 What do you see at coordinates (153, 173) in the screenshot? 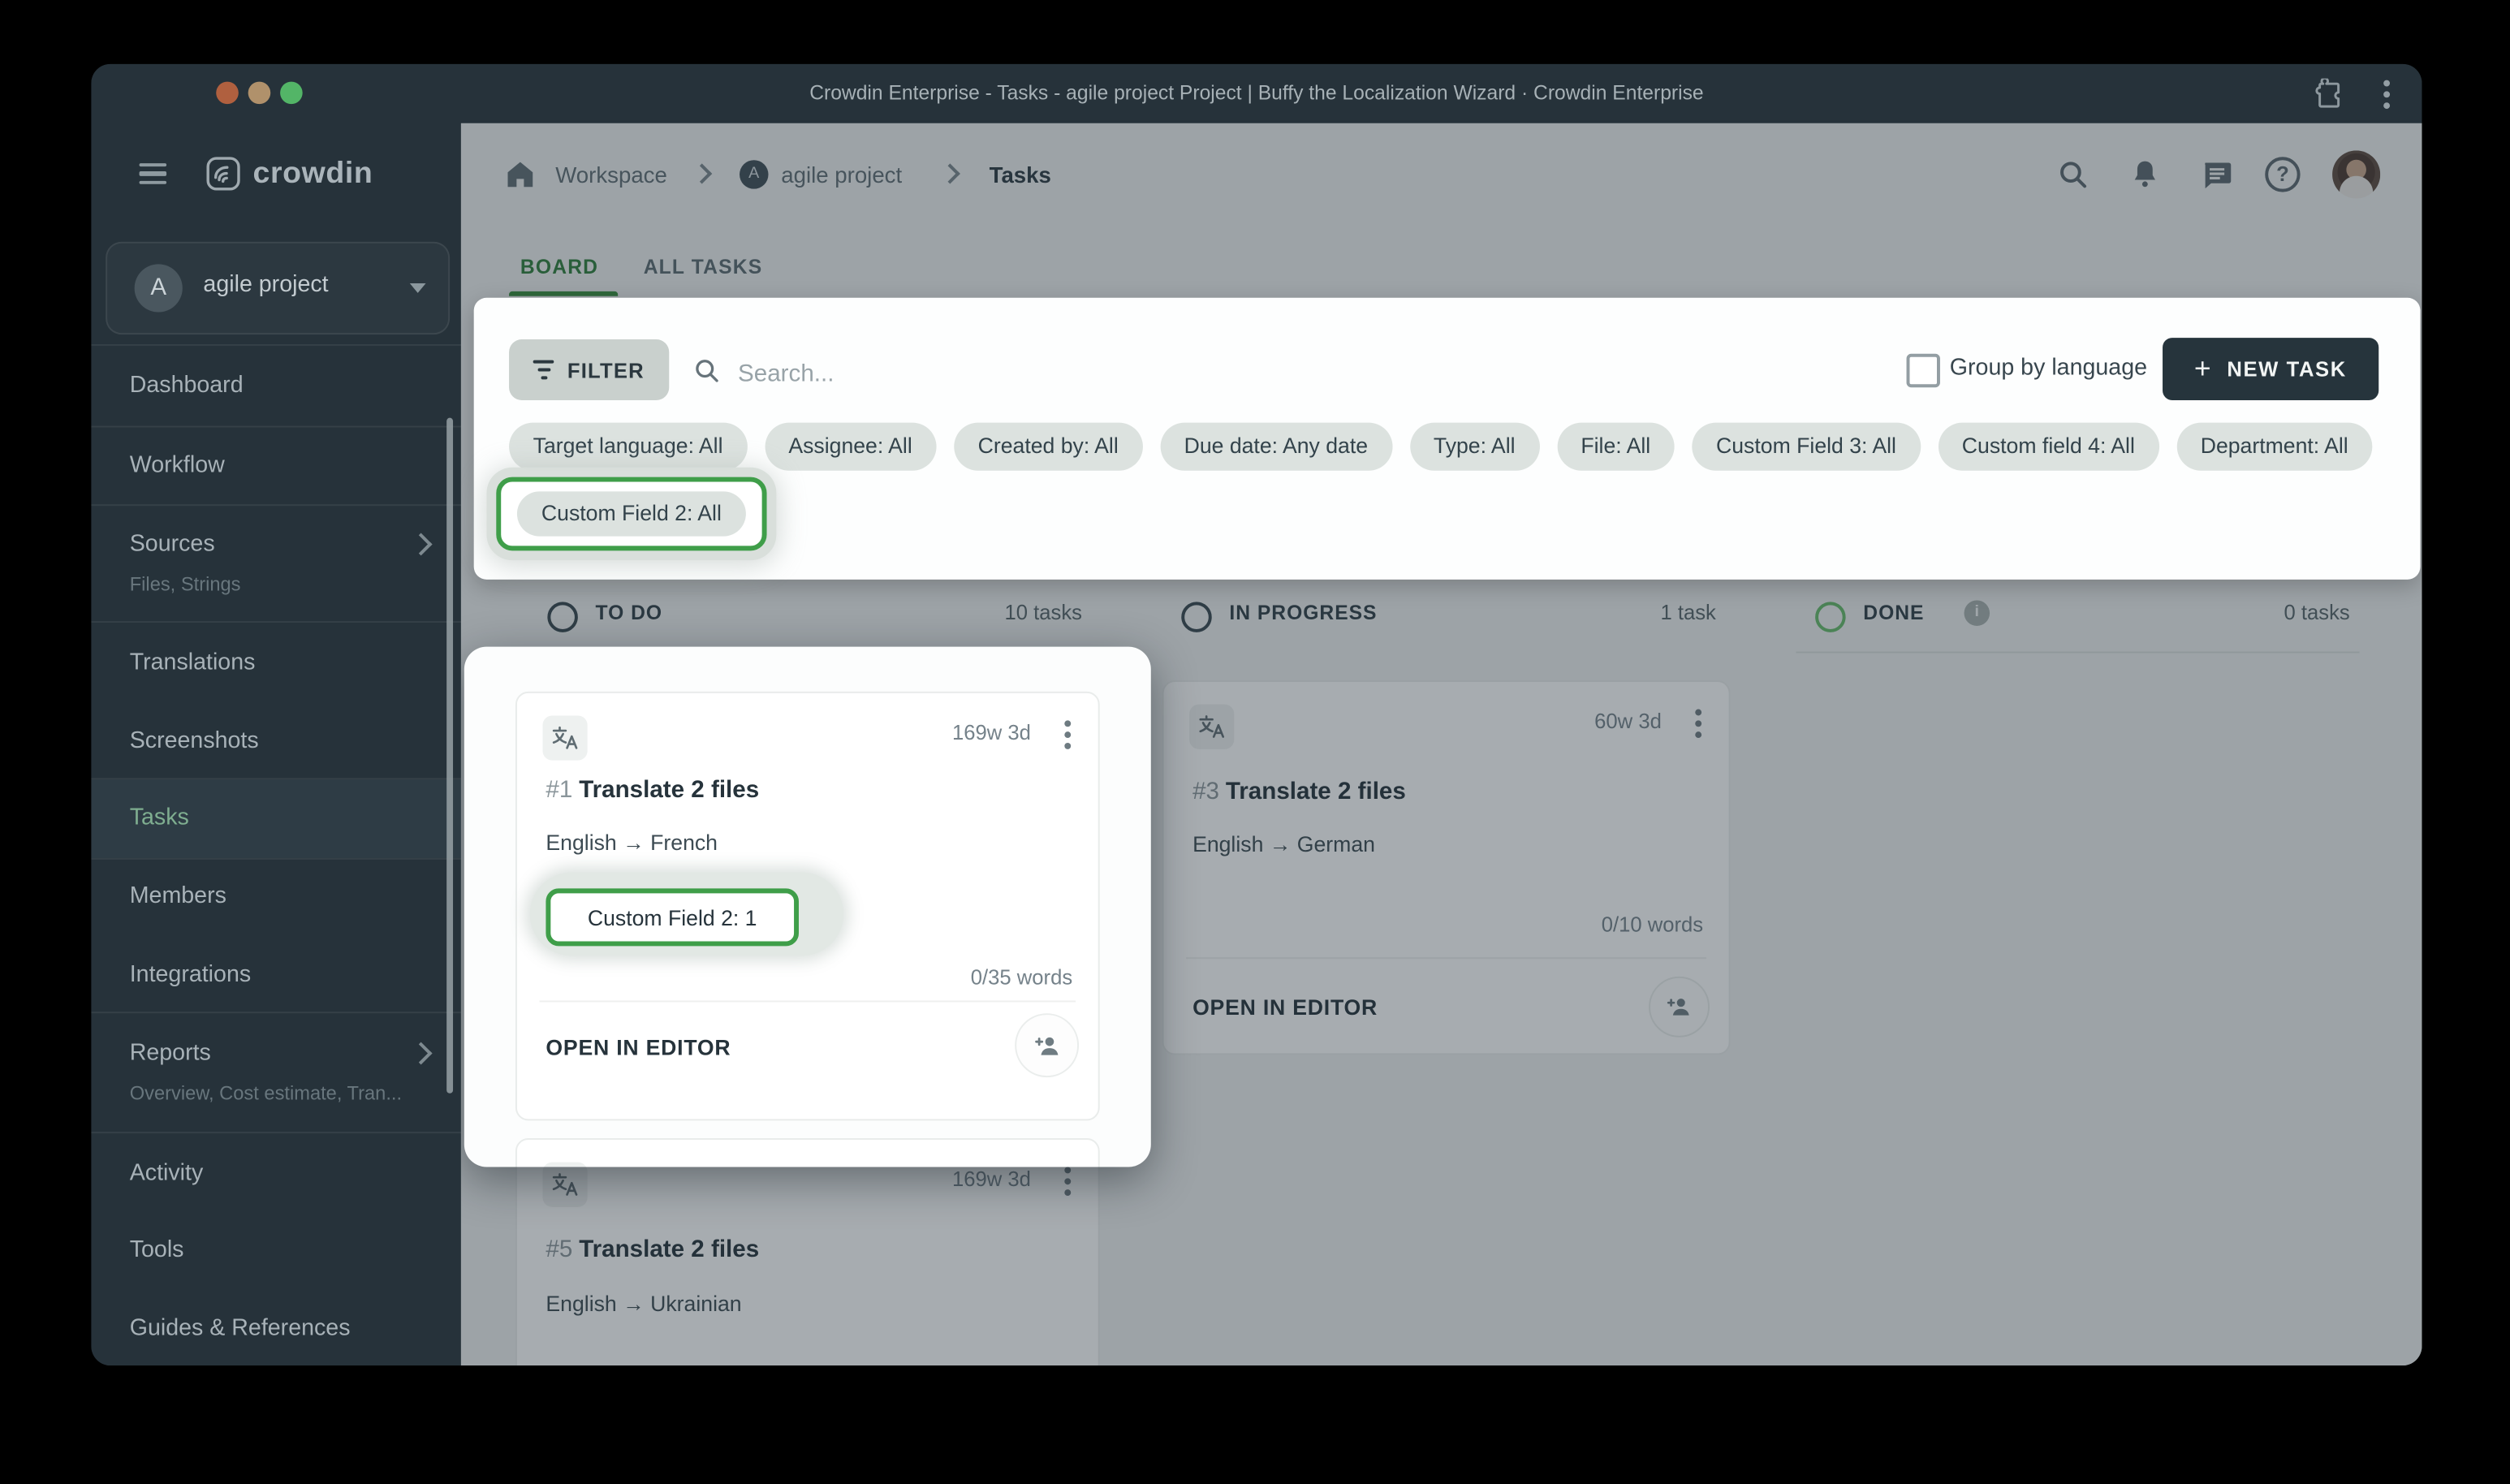
I see `hamburger-menu-icon` at bounding box center [153, 173].